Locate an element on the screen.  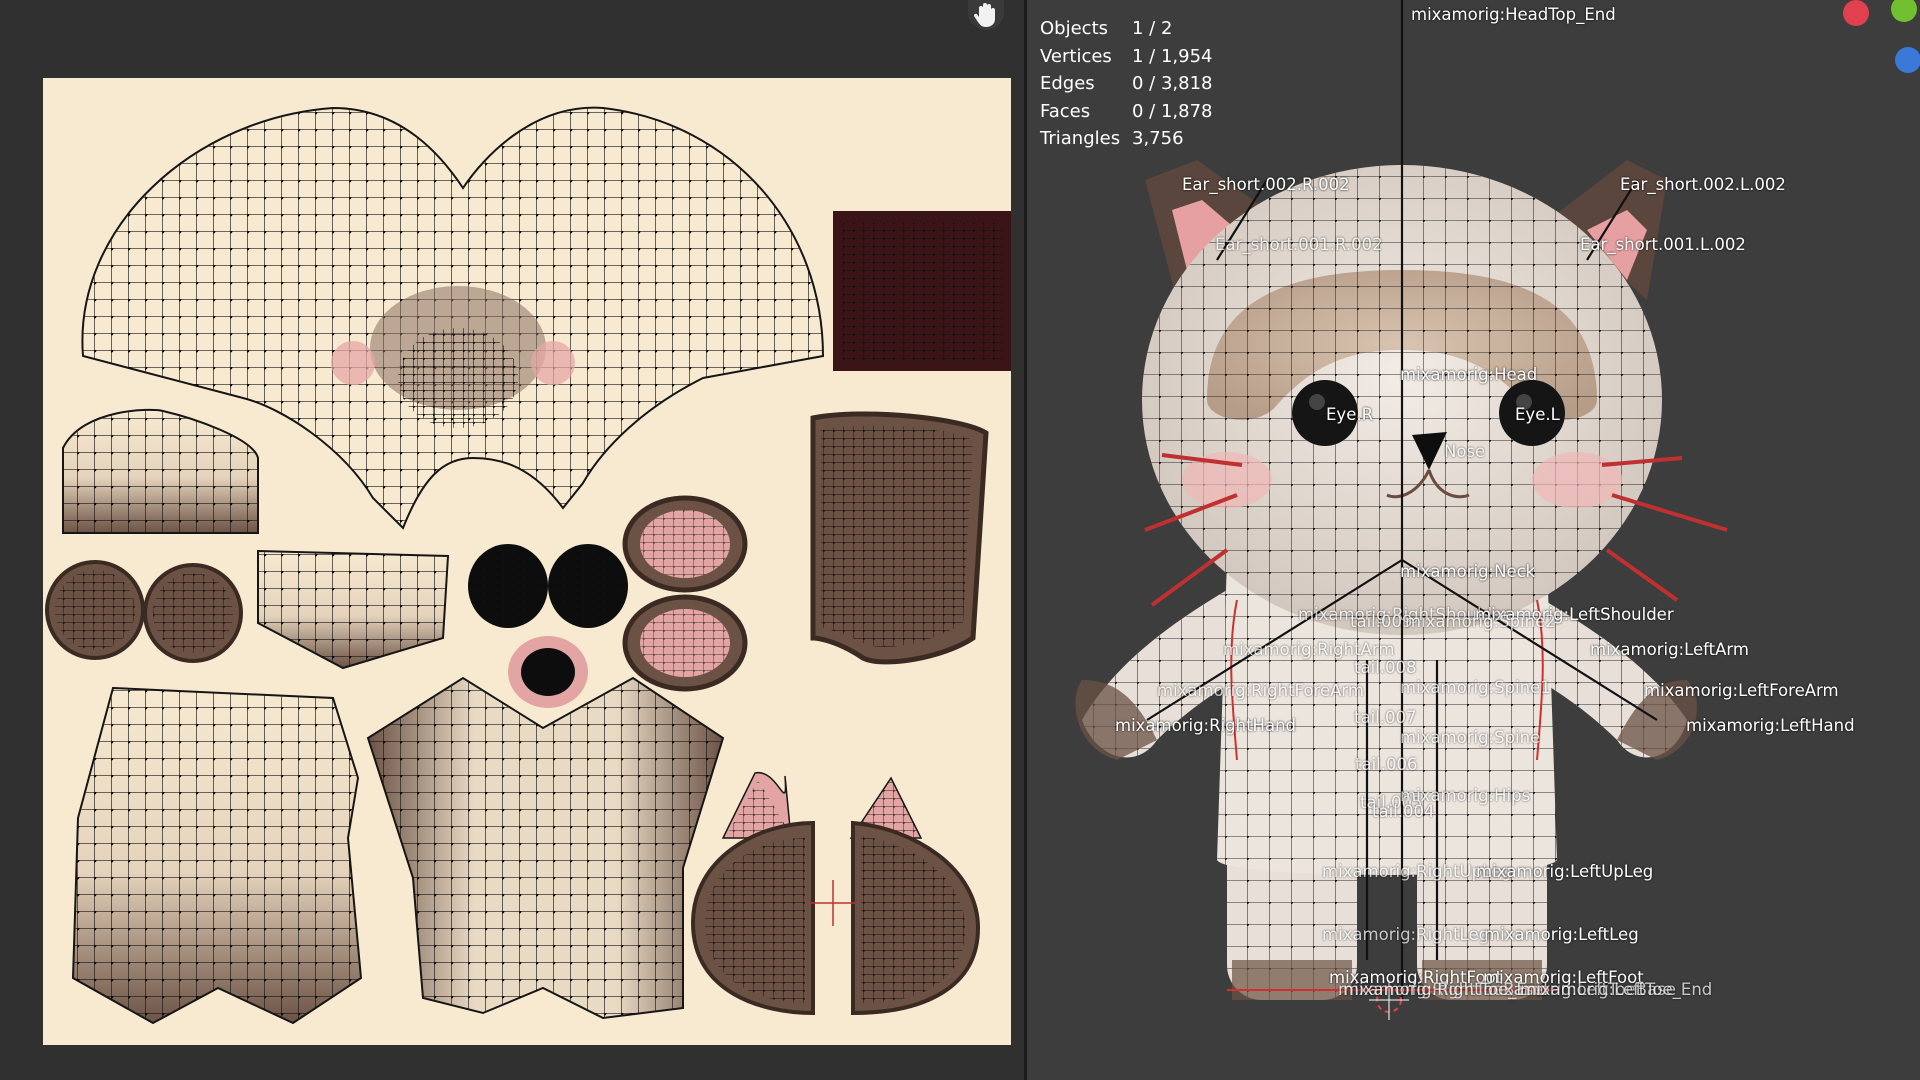
bone-label-right-hand: mixamorig:RightHand is located at coordinates (1206, 725).